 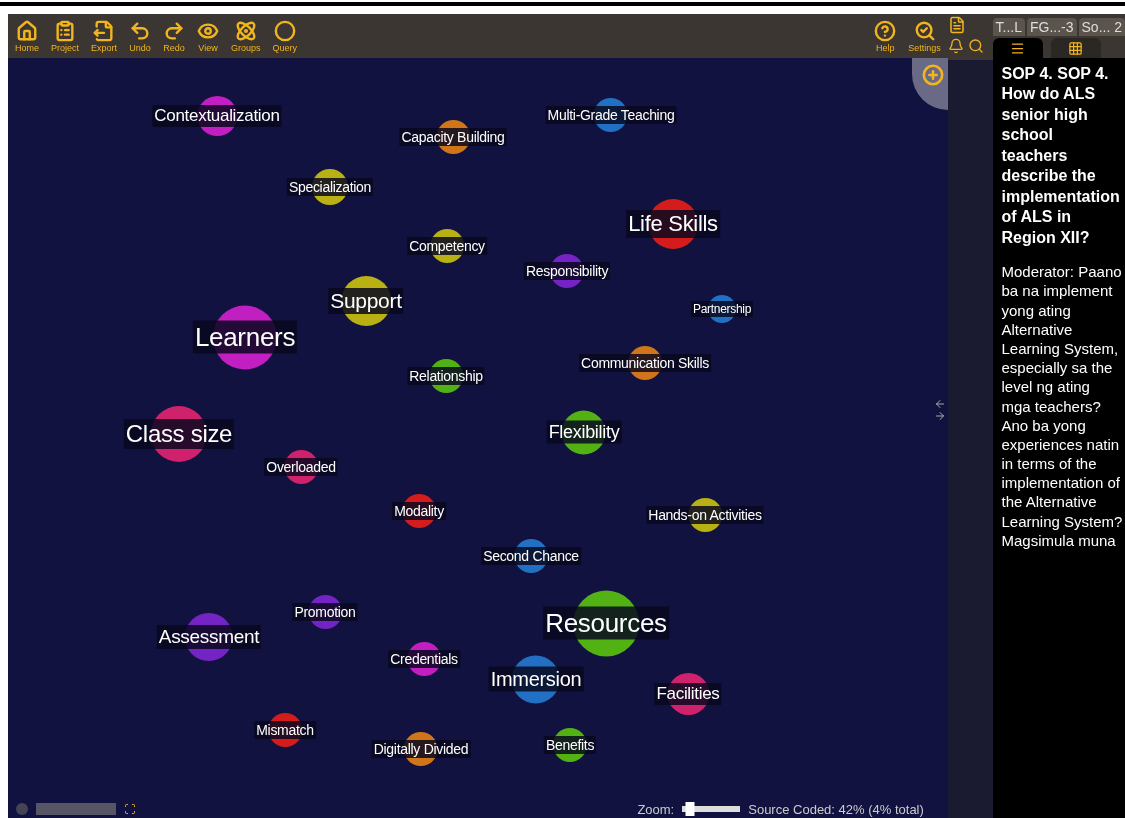 I want to click on zoom-label: Zoom:, so click(x=656, y=809).